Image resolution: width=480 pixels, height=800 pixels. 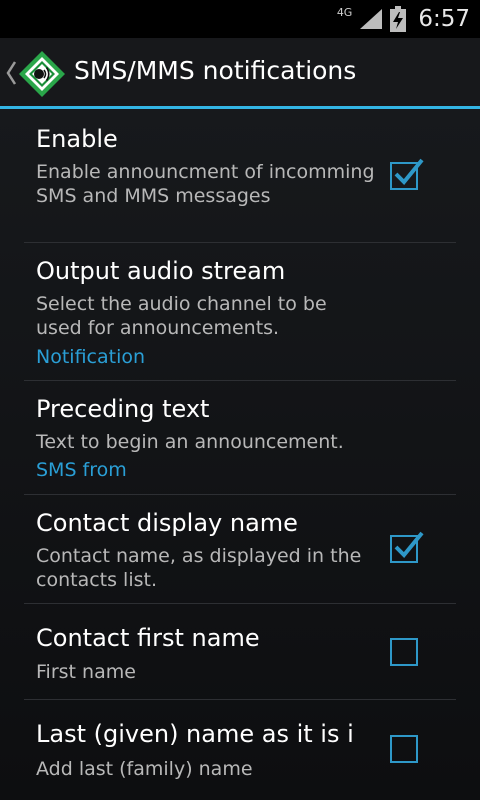 What do you see at coordinates (86, 672) in the screenshot?
I see `pref-summary: First name` at bounding box center [86, 672].